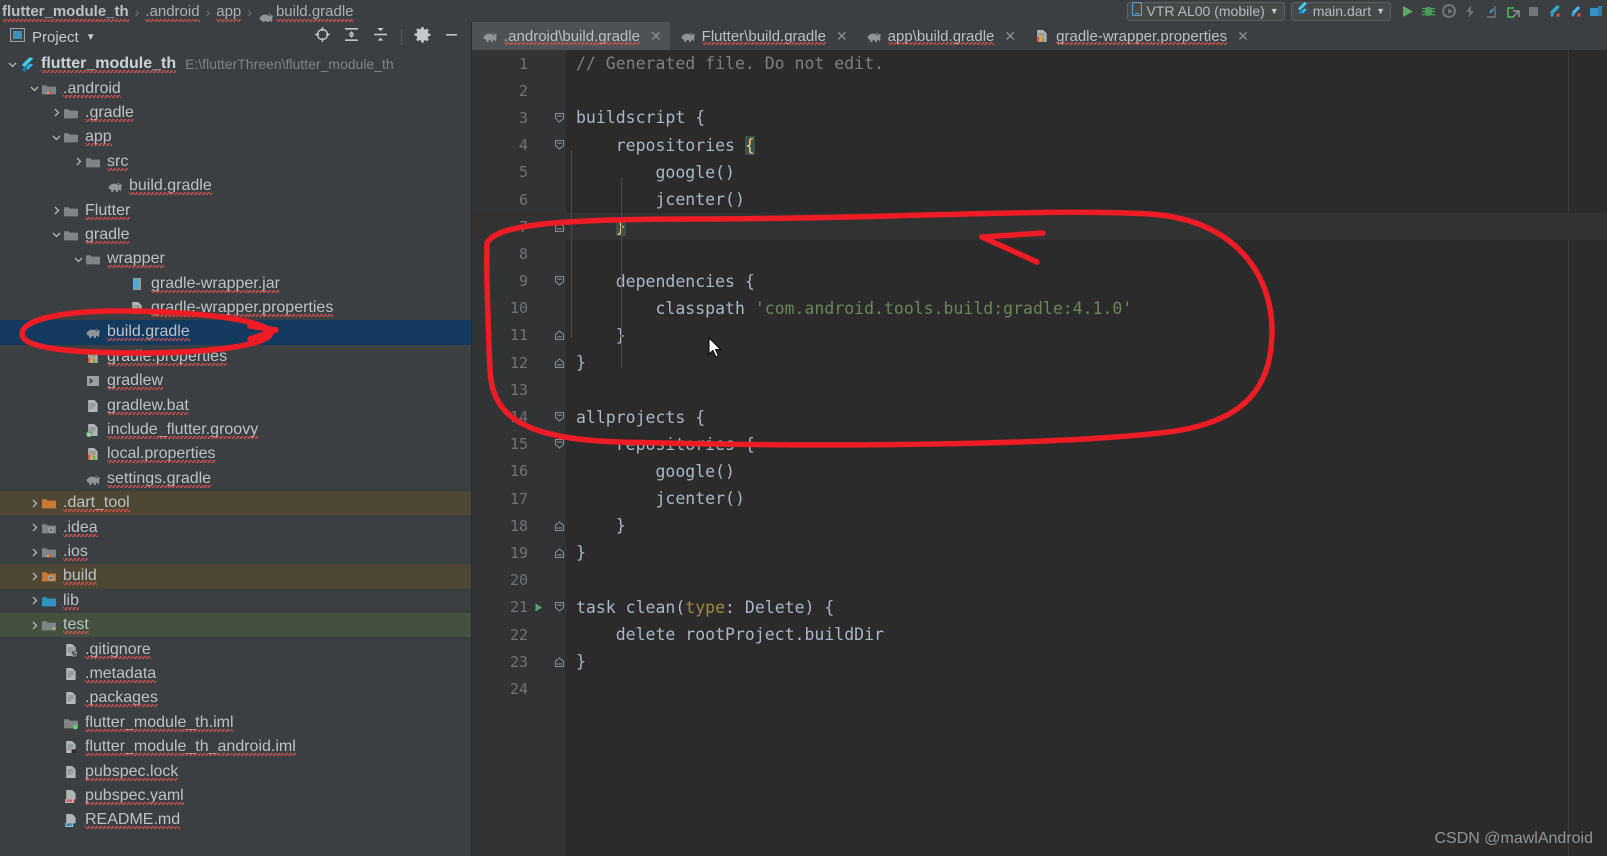 This screenshot has width=1607, height=856. Describe the element at coordinates (235, 259) in the screenshot. I see `tree-item-wrapper: wrapper` at that location.